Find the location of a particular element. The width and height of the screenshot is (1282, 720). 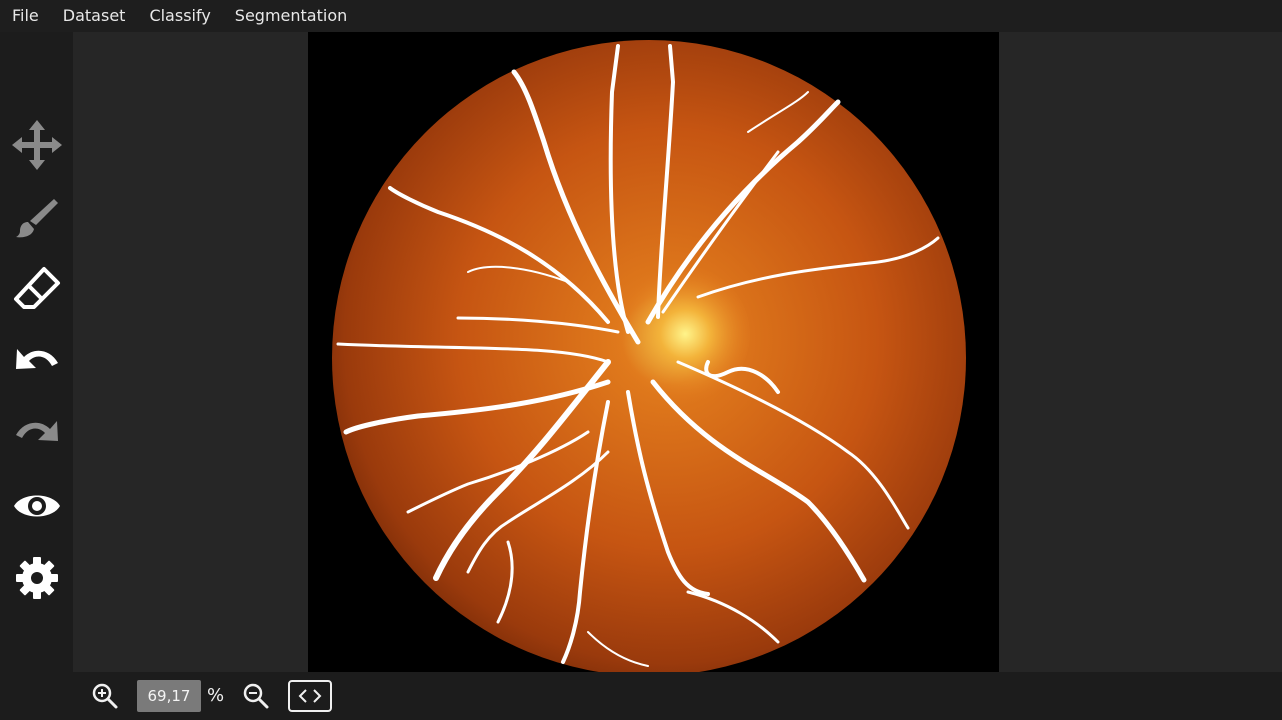

visibility-toggle-button is located at coordinates (37, 506).